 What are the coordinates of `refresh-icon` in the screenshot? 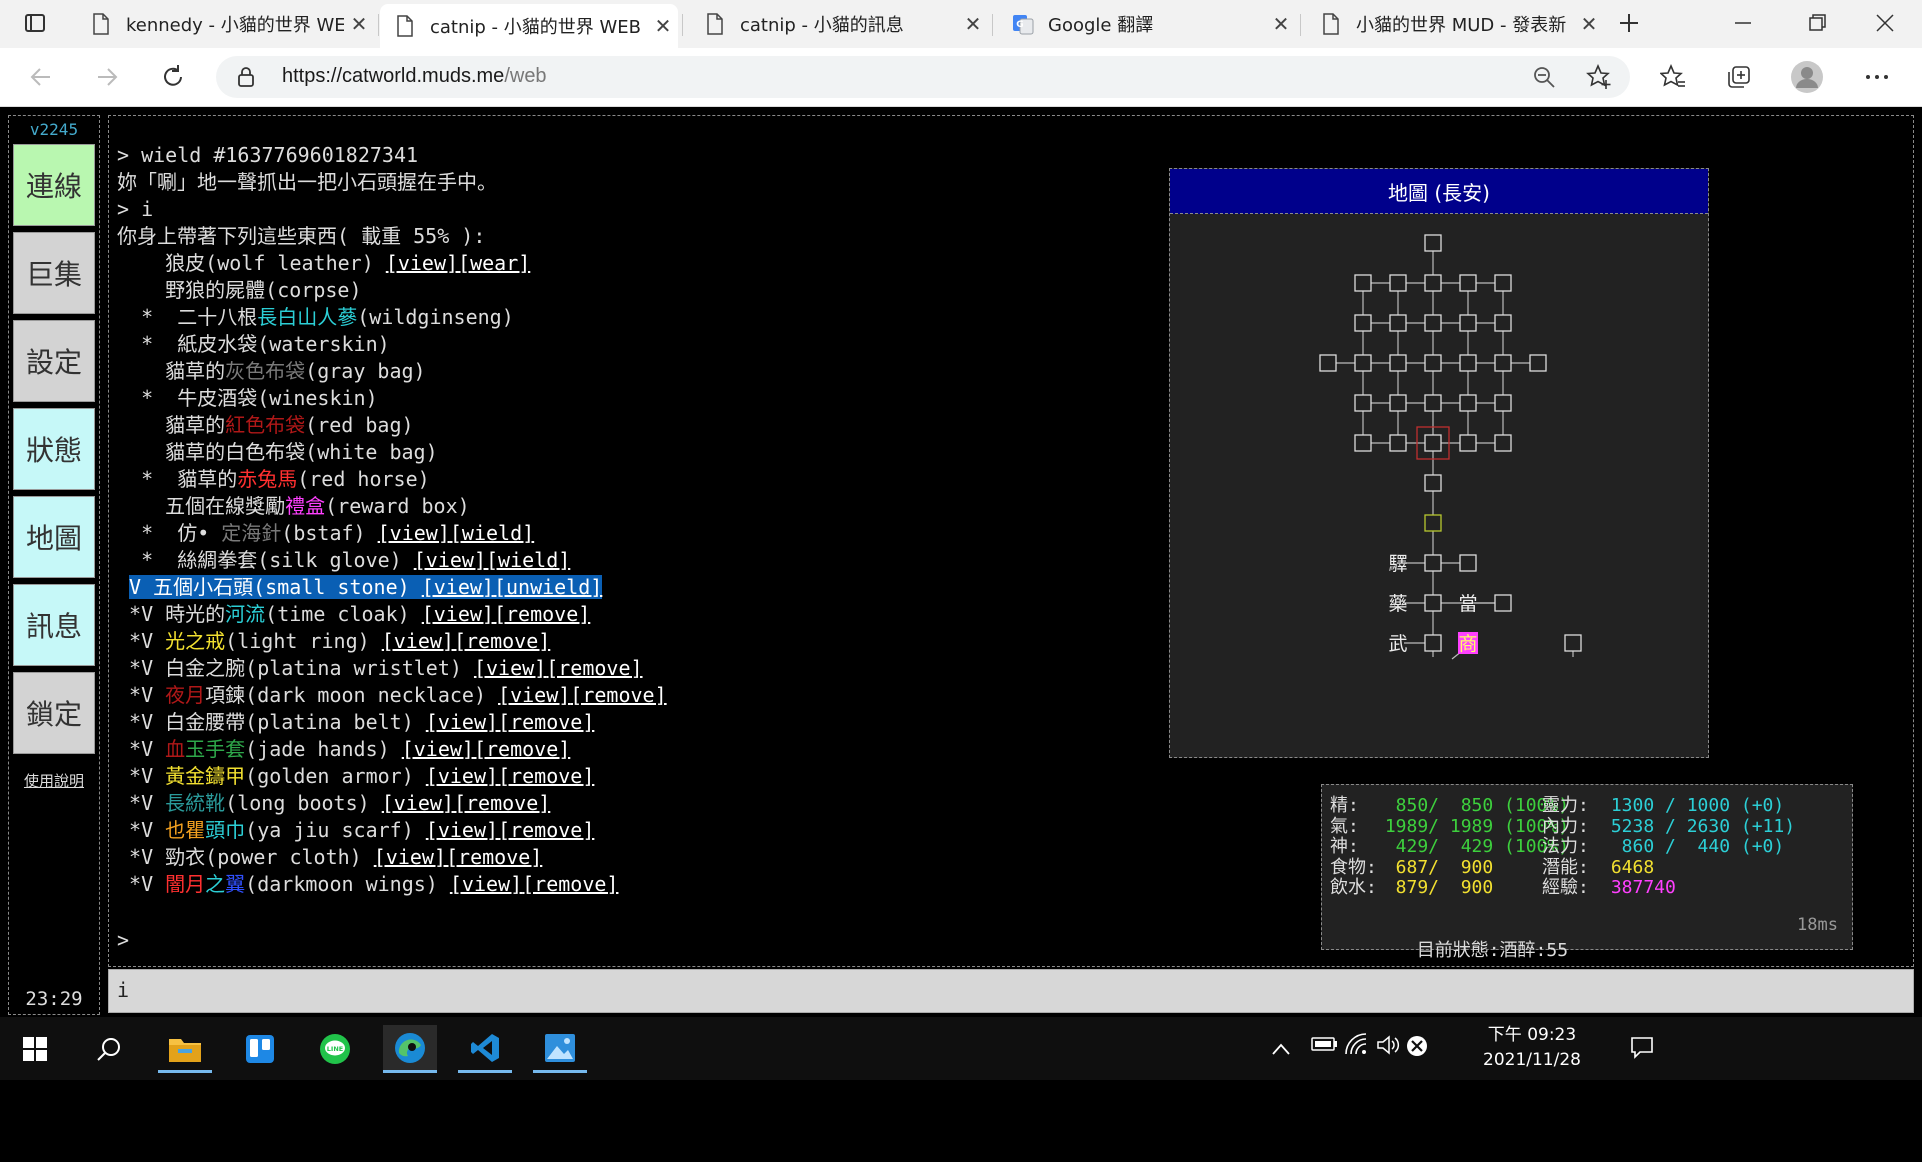 It's located at (173, 77).